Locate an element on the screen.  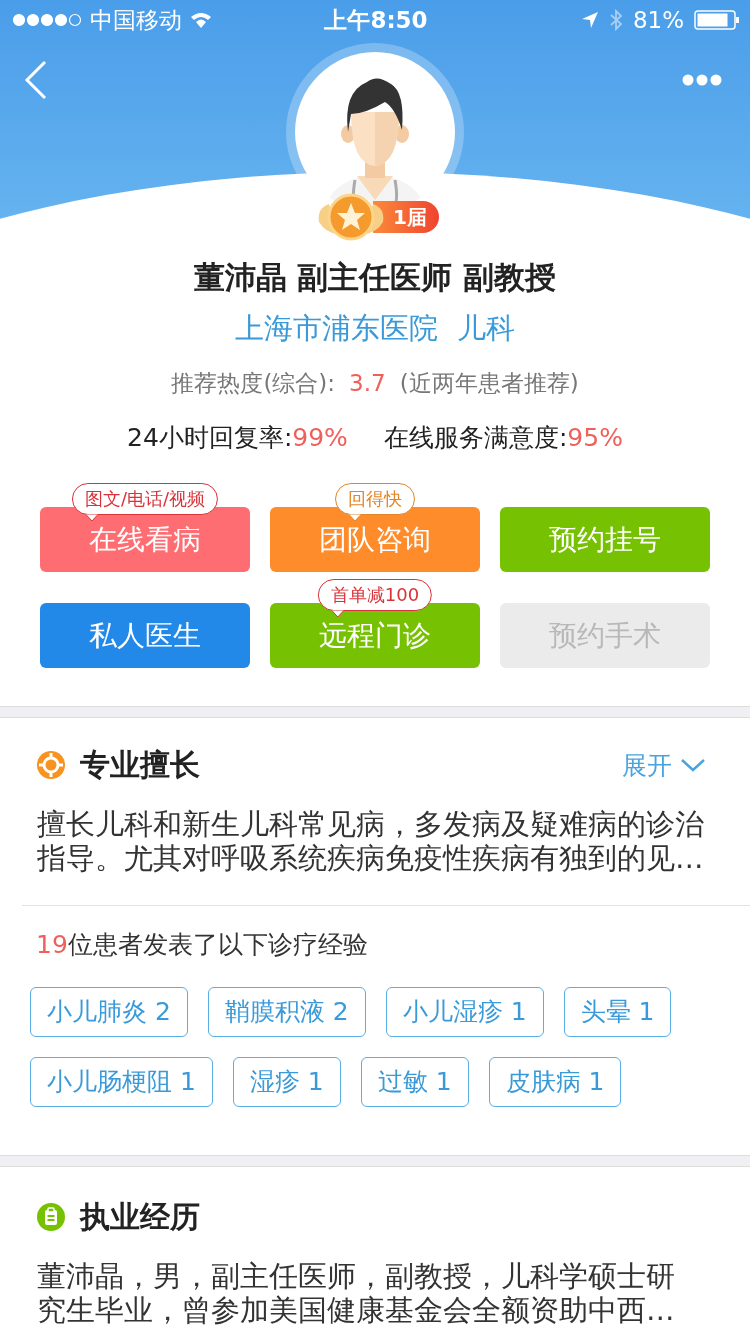
condition-tag: 头晕 1 is located at coordinates (617, 1012).